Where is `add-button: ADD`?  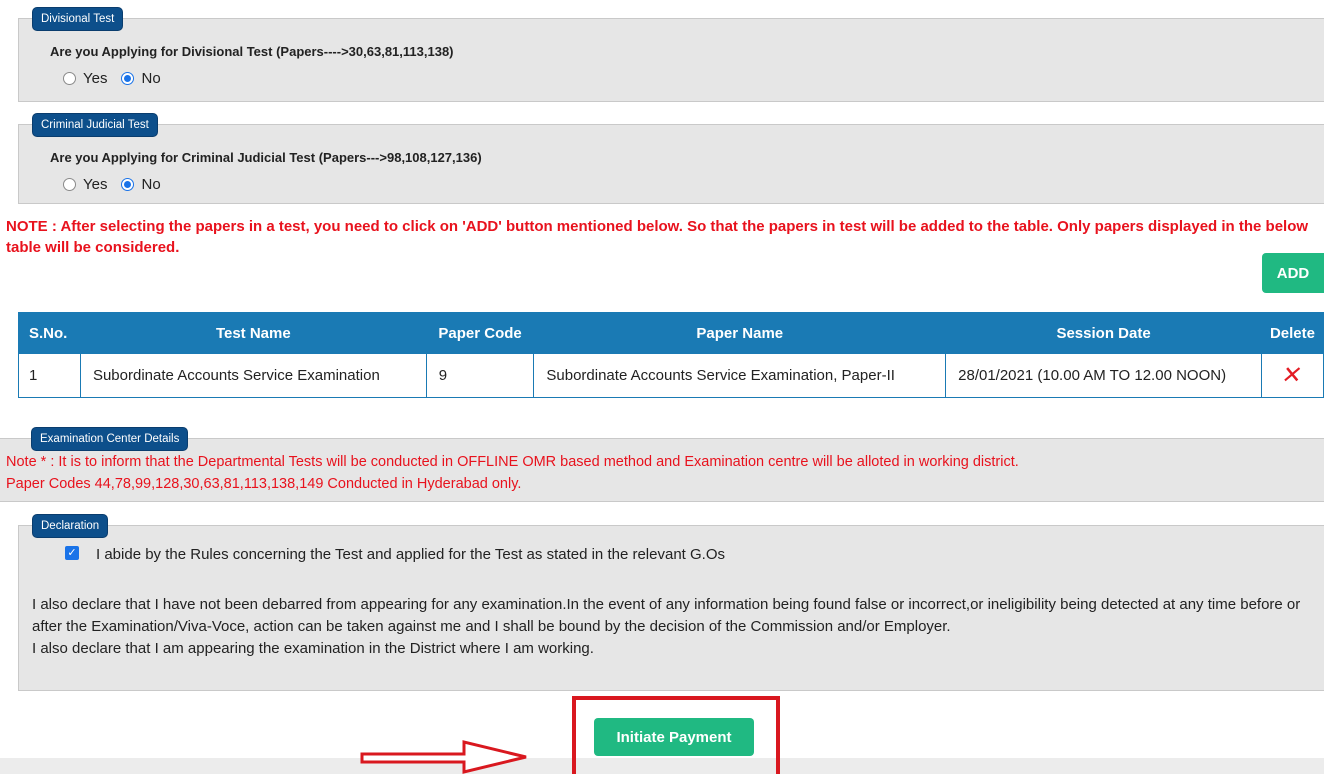 add-button: ADD is located at coordinates (1293, 273).